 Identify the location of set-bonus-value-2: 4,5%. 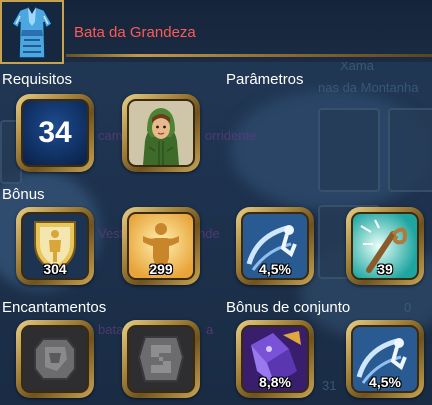
(385, 382).